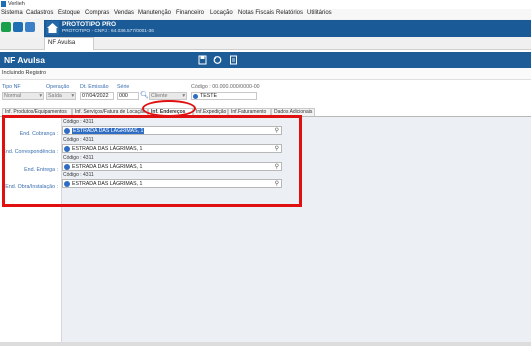 The width and height of the screenshot is (531, 346). Describe the element at coordinates (319, 13) in the screenshot. I see `menu-utilitarios: Utilitários` at that location.